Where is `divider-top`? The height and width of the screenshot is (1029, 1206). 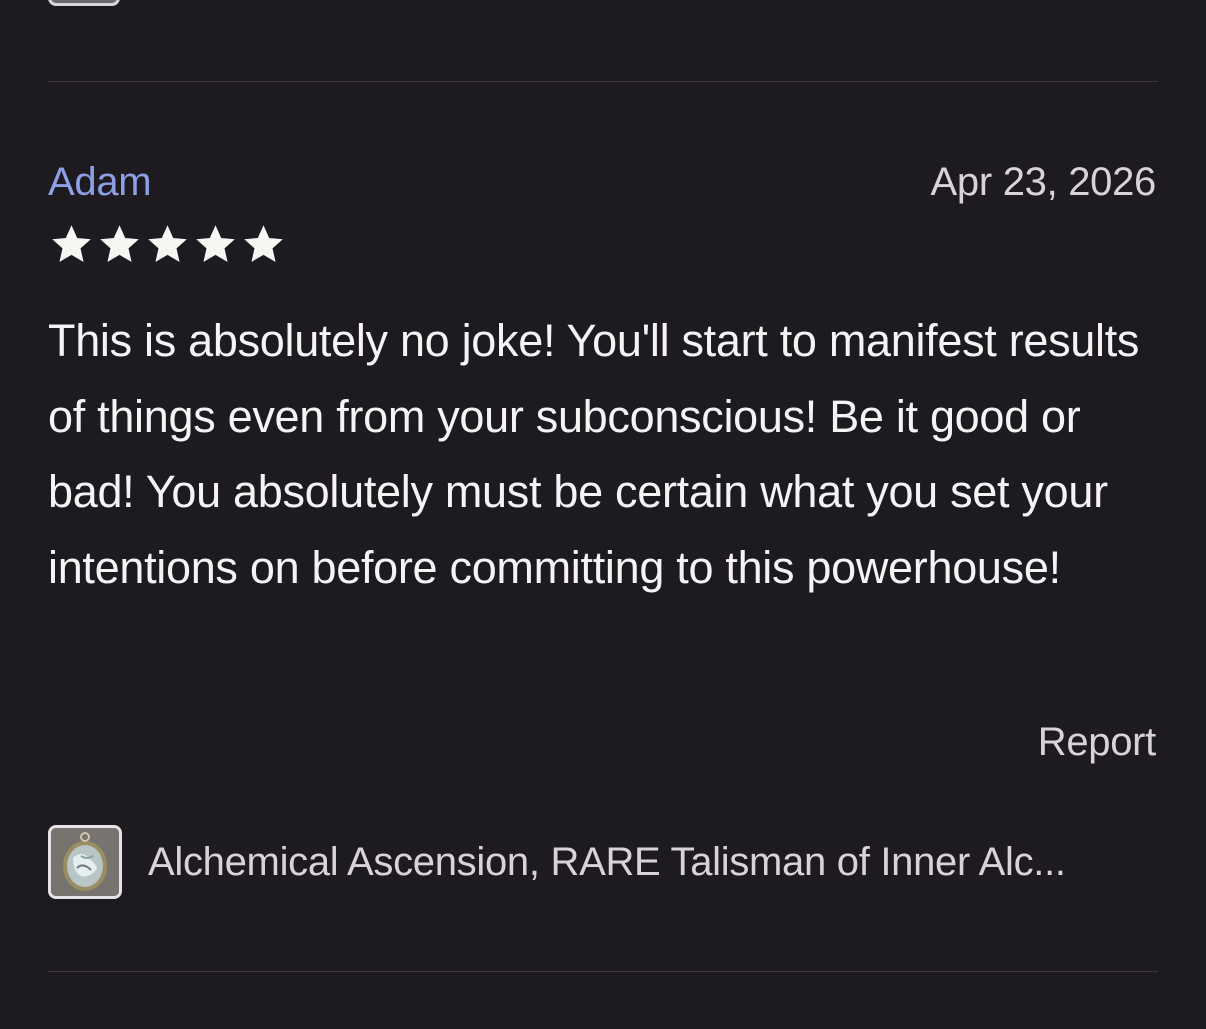
divider-top is located at coordinates (603, 81).